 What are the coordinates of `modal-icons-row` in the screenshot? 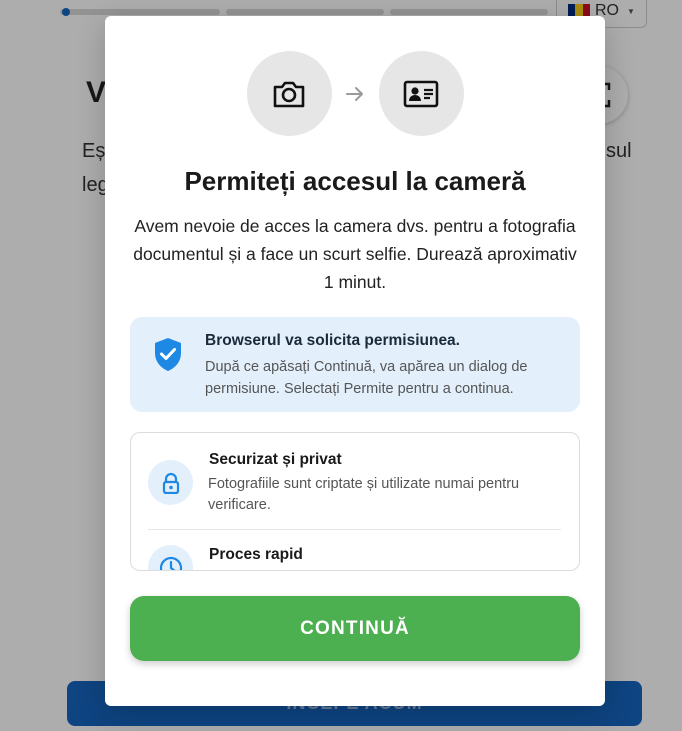 It's located at (355, 93).